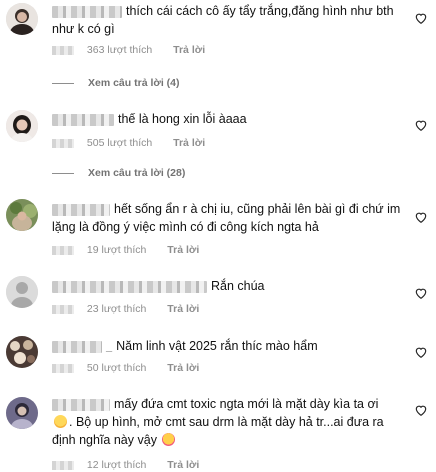 The image size is (436, 472). I want to click on comment-meta: 505 lượt thích Trả lời, so click(128, 143).